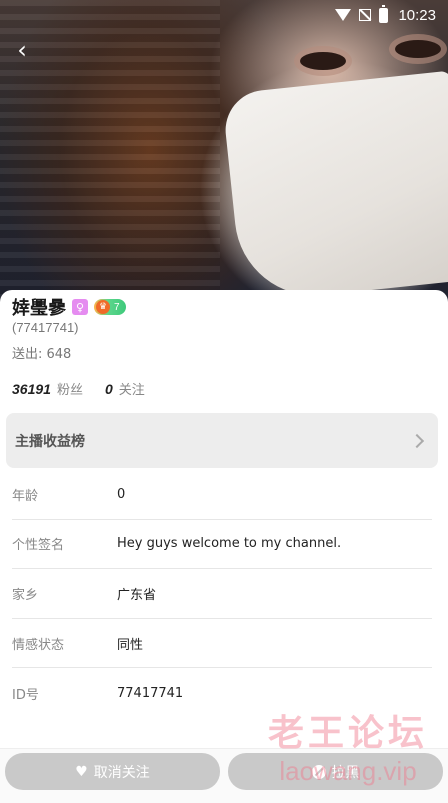 This screenshot has height=803, width=448. Describe the element at coordinates (31, 389) in the screenshot. I see `fans-count: 36191` at that location.